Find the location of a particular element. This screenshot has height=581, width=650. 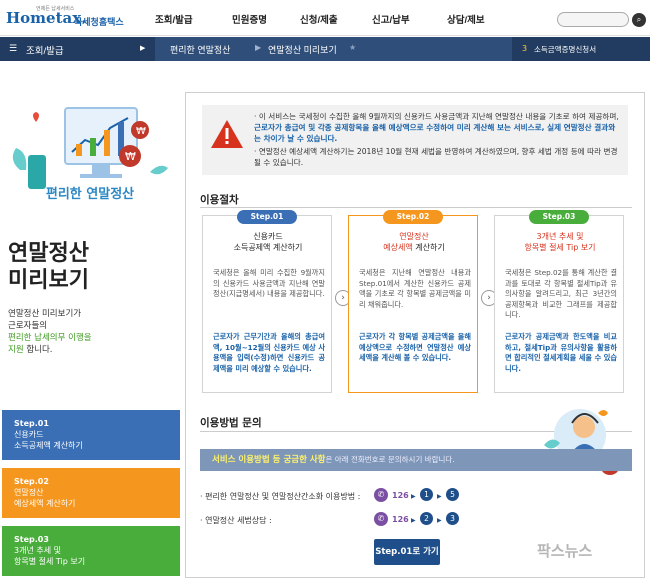

inquiry-banner: 서비스 이용방법 등 궁금한 사항은 아래 전화번호로 문의하시기 바랍니다. is located at coordinates (416, 460).